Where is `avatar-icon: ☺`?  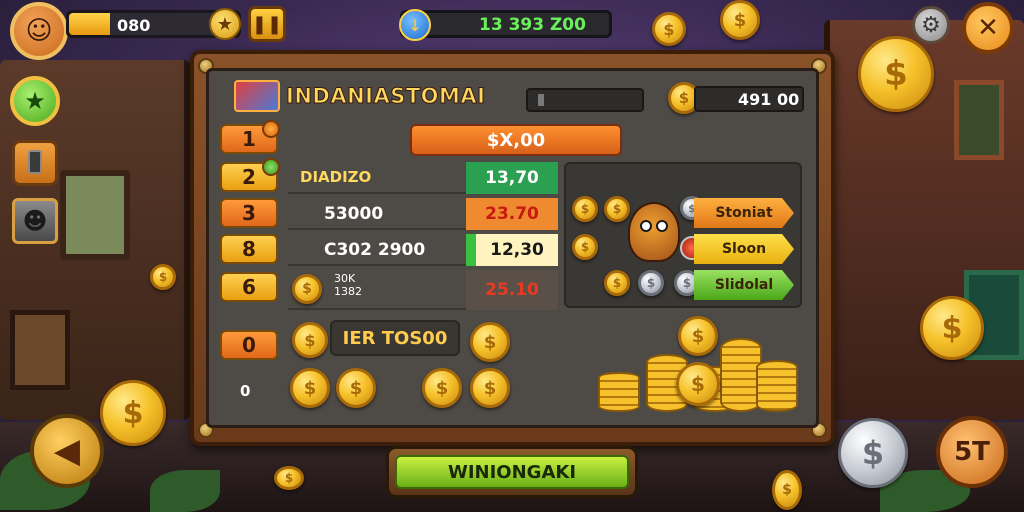 avatar-icon: ☺ is located at coordinates (39, 31).